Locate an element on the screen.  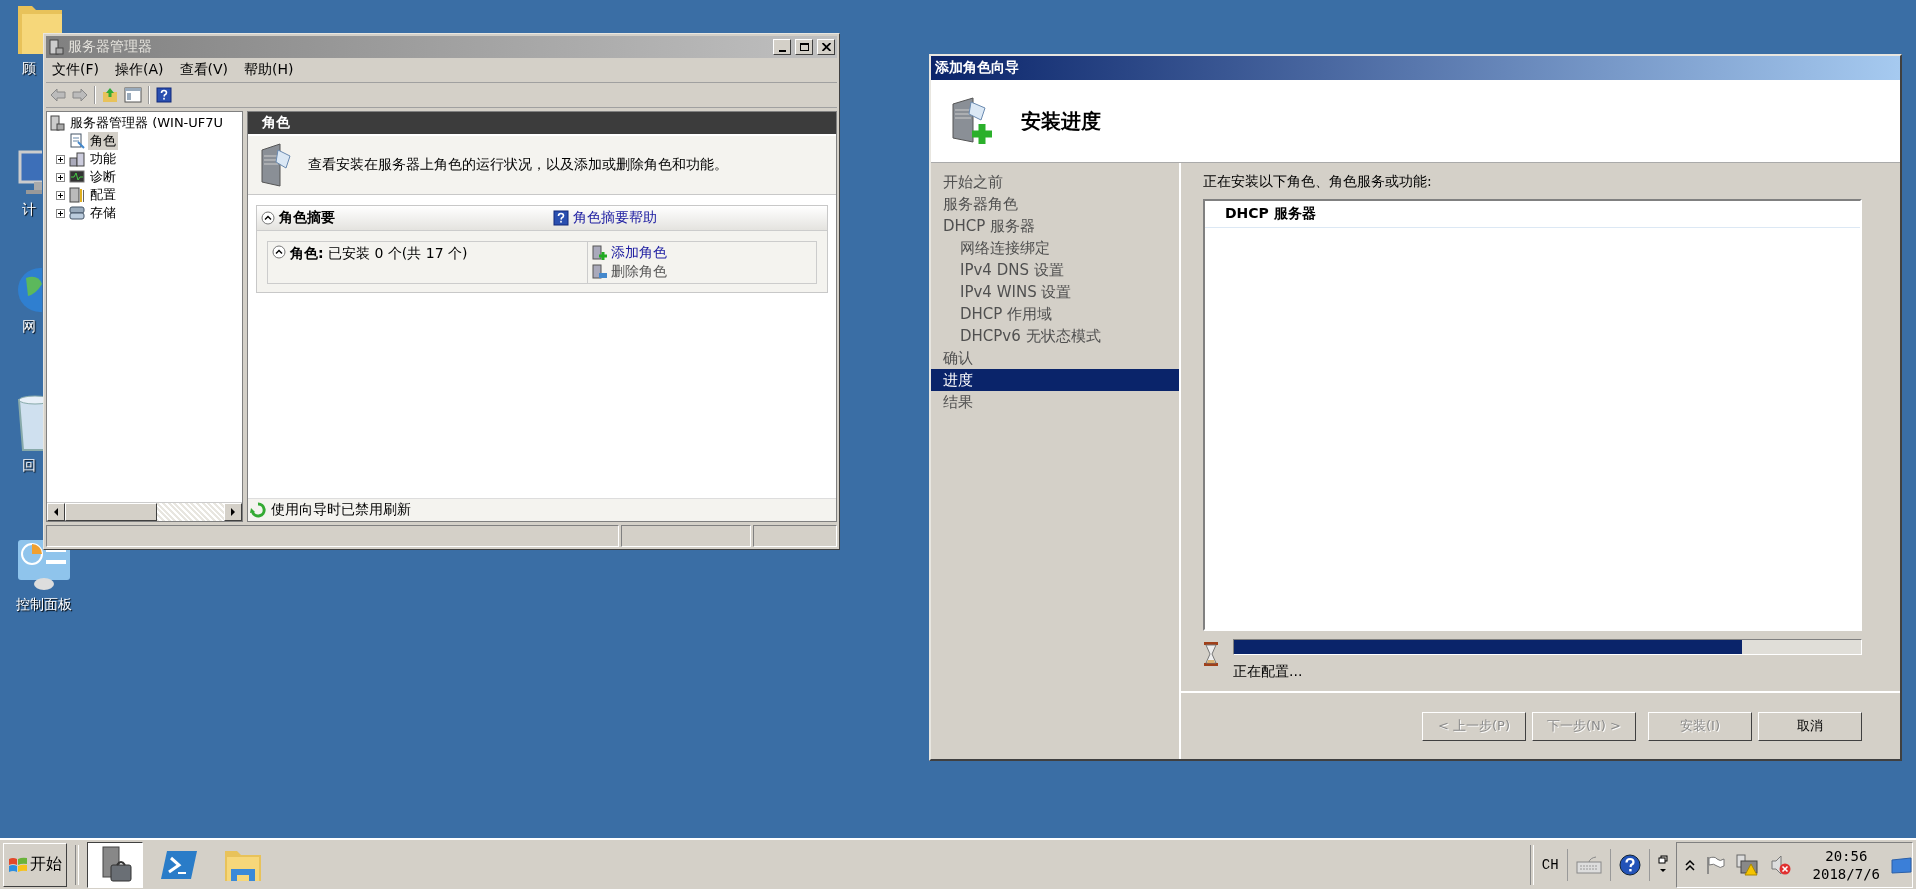
components-icon is located at coordinates (77, 159).